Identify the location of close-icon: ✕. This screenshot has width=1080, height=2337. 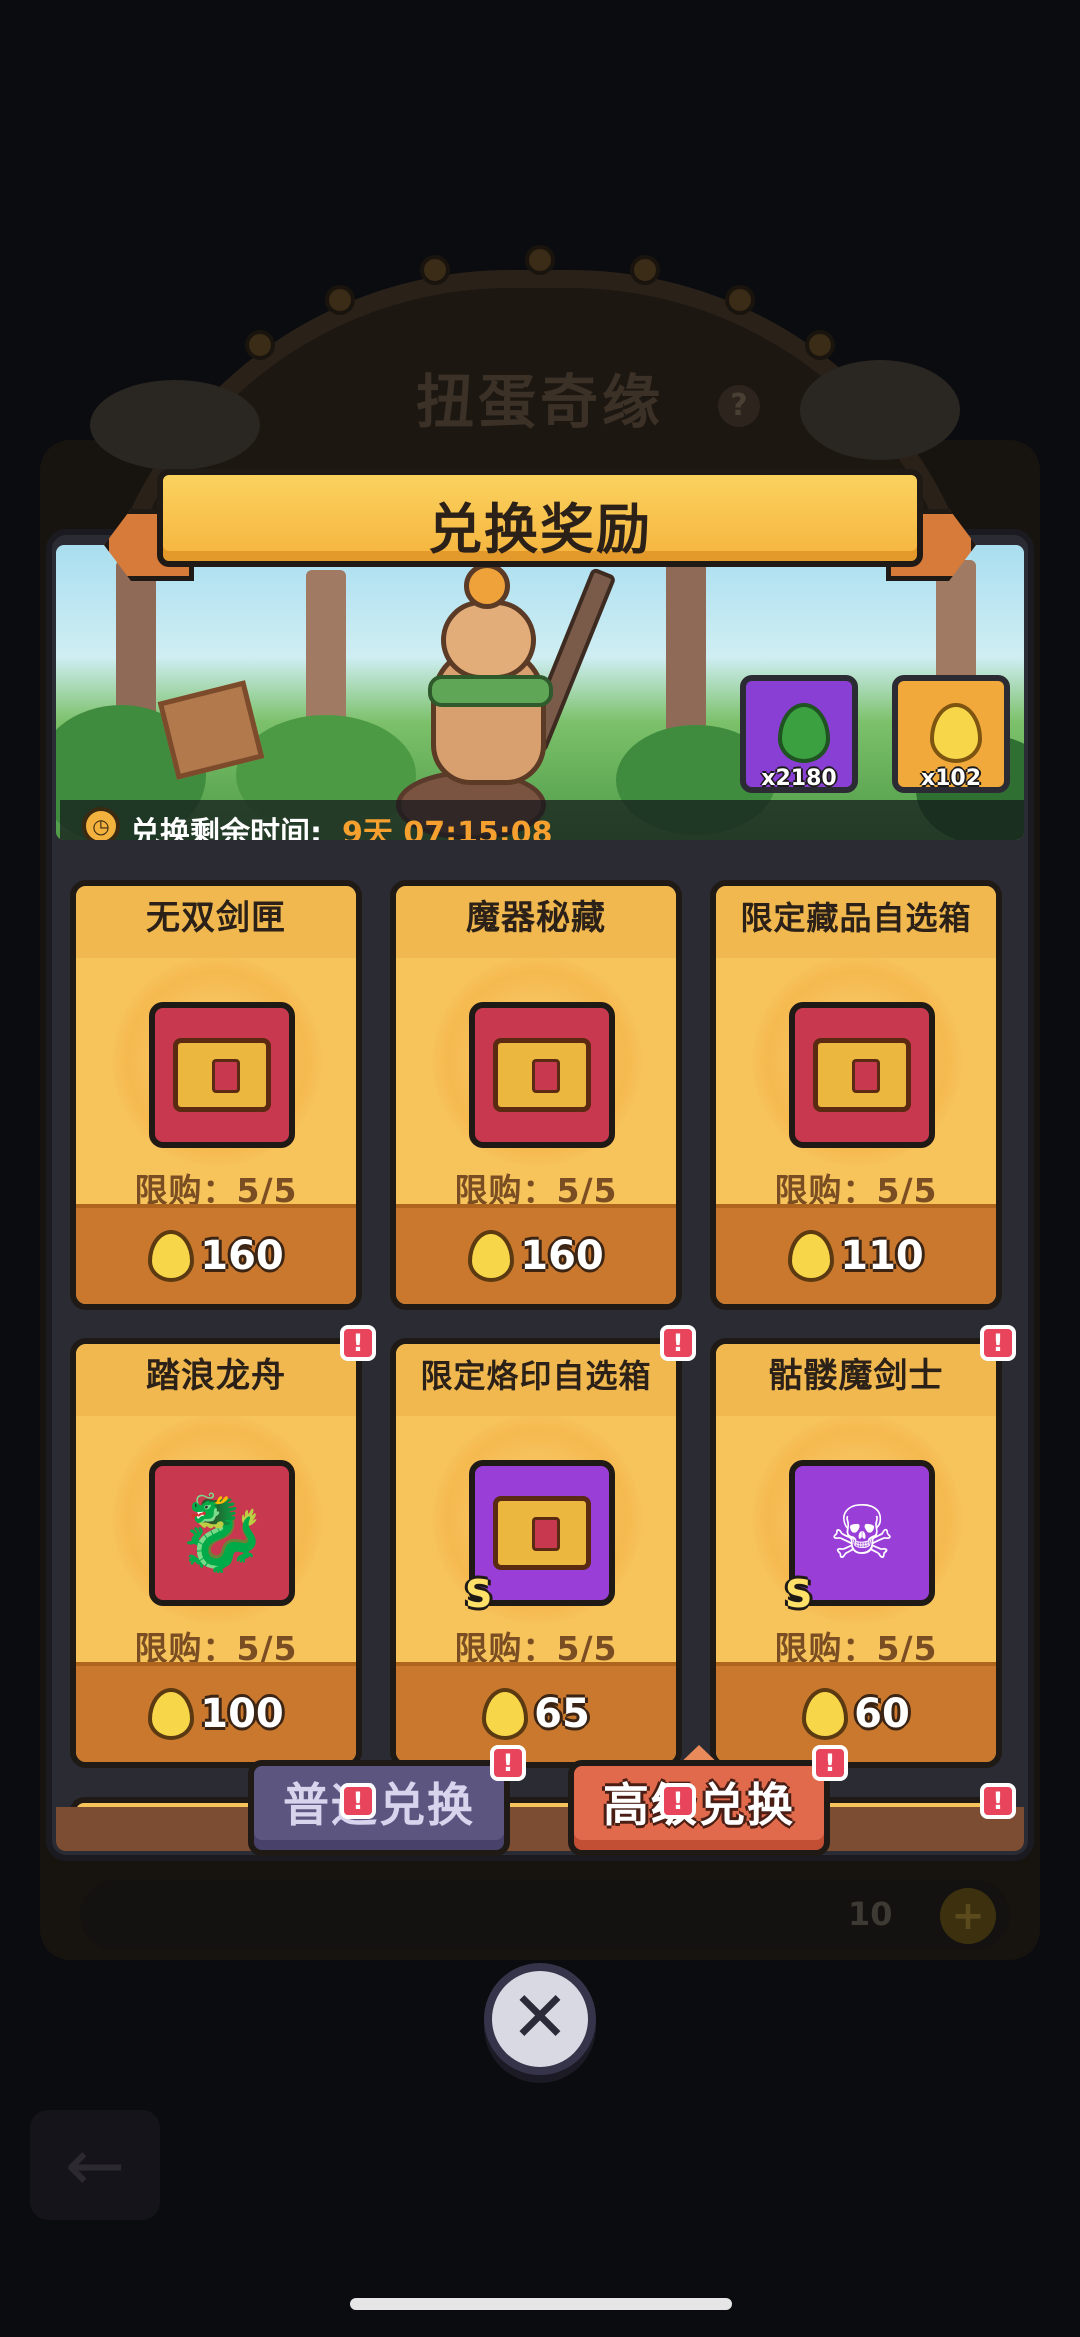
(540, 2017).